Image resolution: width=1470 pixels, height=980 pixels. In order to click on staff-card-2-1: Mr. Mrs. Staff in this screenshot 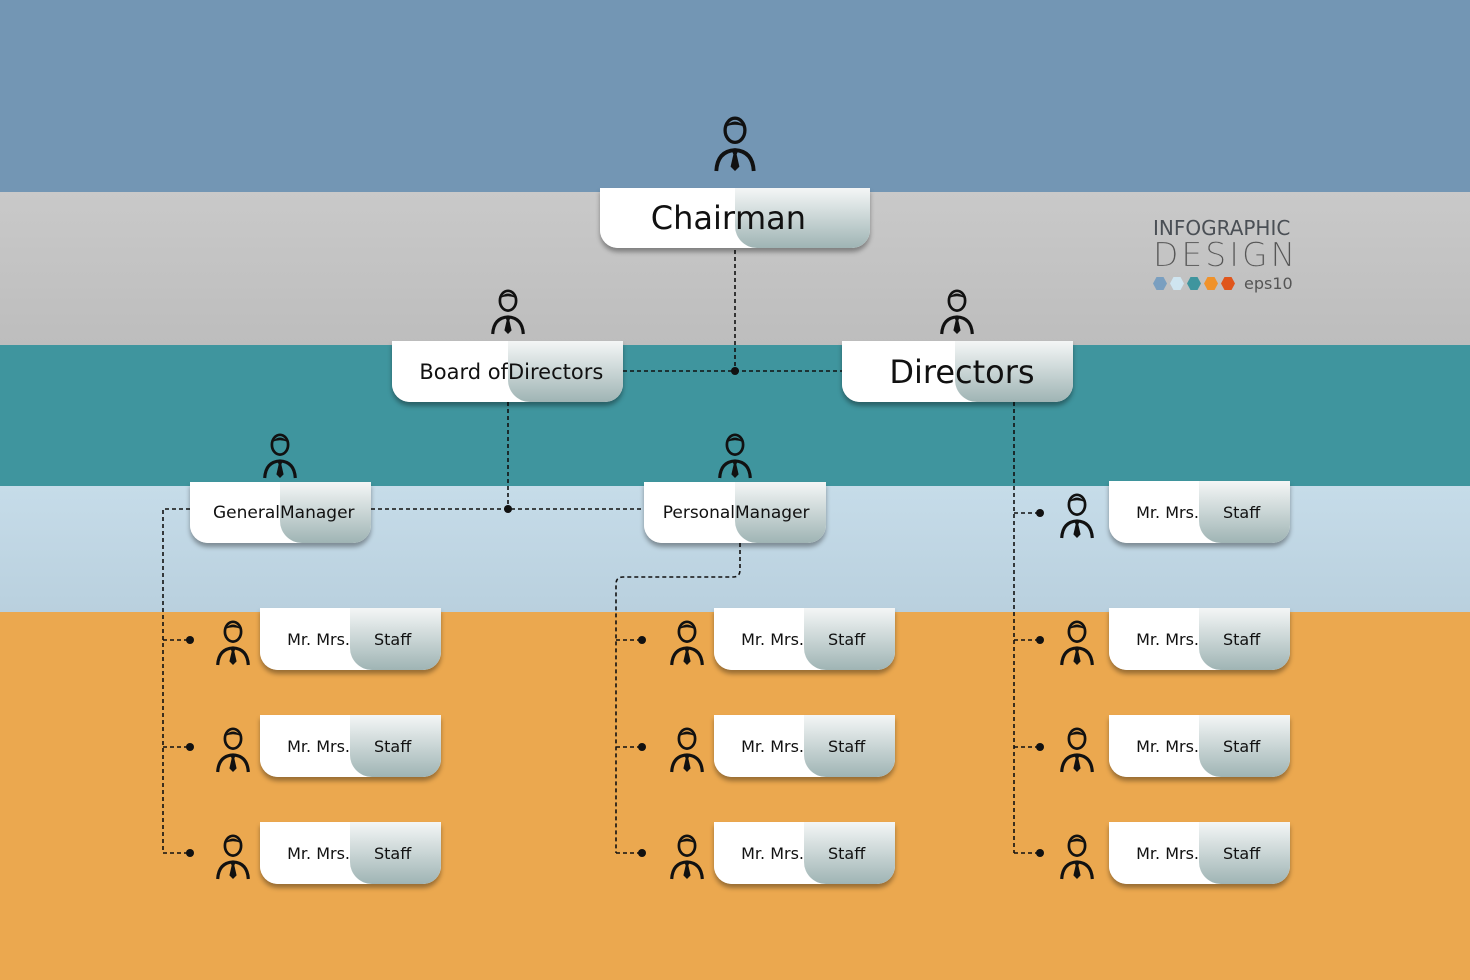, I will do `click(804, 639)`.